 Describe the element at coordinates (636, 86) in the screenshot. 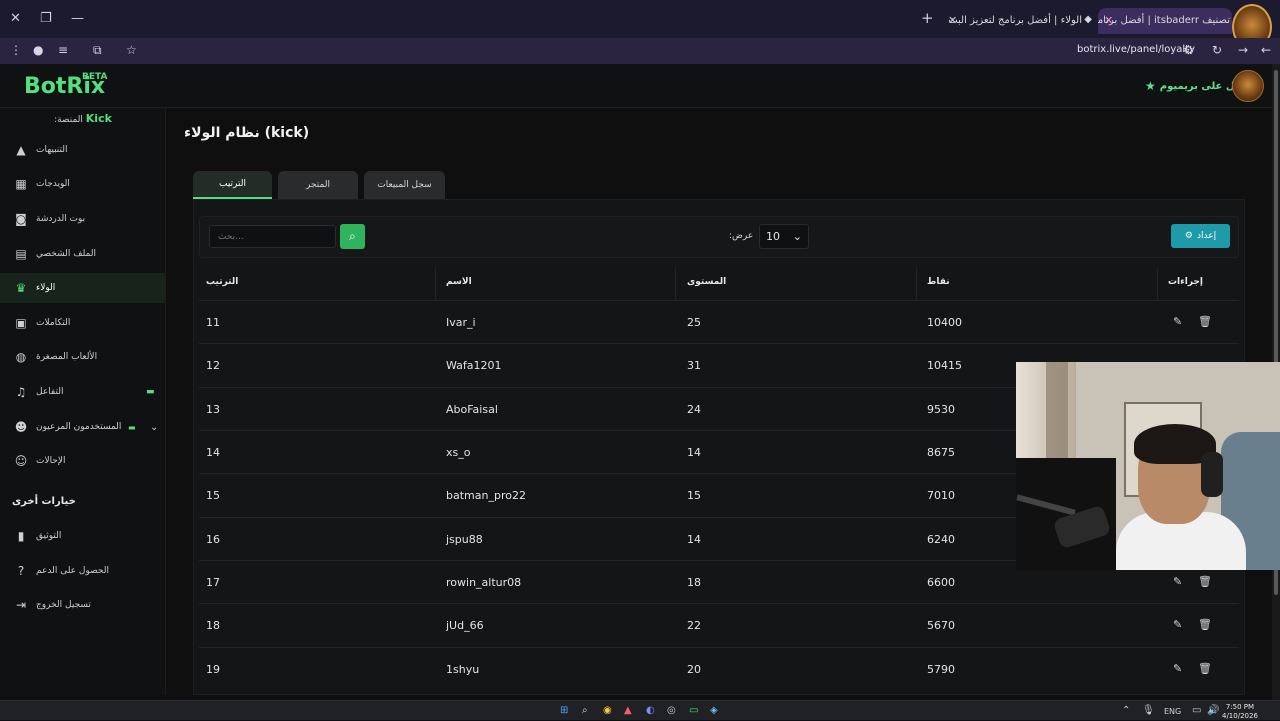

I see `app-header: BotRix BETA احصل على بريميوم ★` at that location.